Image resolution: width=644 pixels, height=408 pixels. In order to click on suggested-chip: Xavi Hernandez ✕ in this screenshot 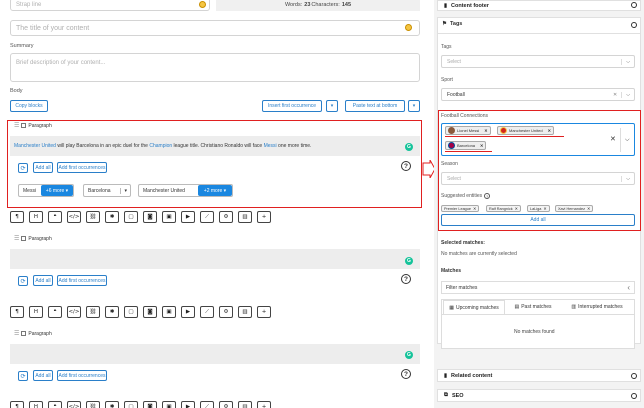, I will do `click(574, 208)`.